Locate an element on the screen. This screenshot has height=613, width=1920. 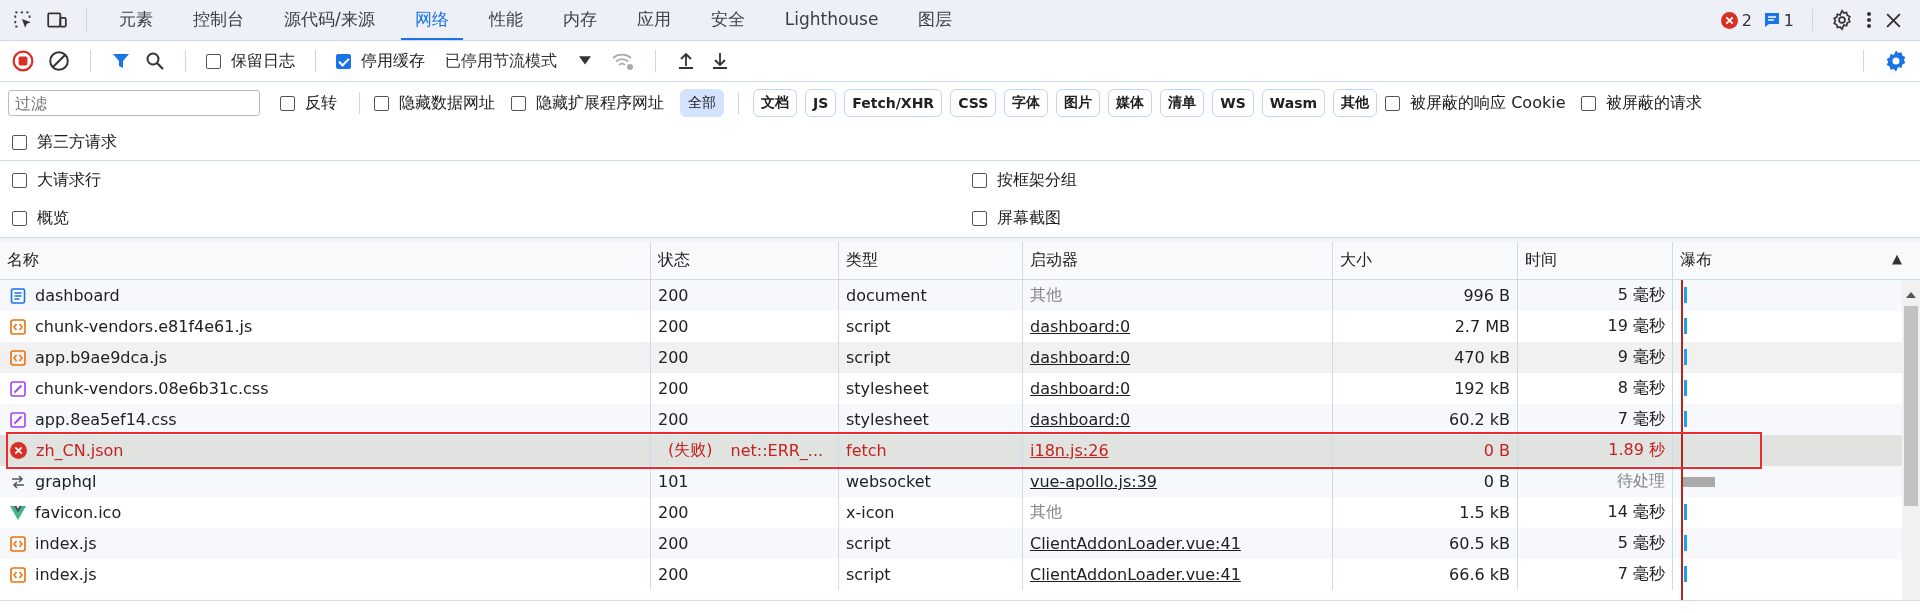
table-row: dashboard 200 document 其他 996 B 5 毫秒 is located at coordinates (951, 295).